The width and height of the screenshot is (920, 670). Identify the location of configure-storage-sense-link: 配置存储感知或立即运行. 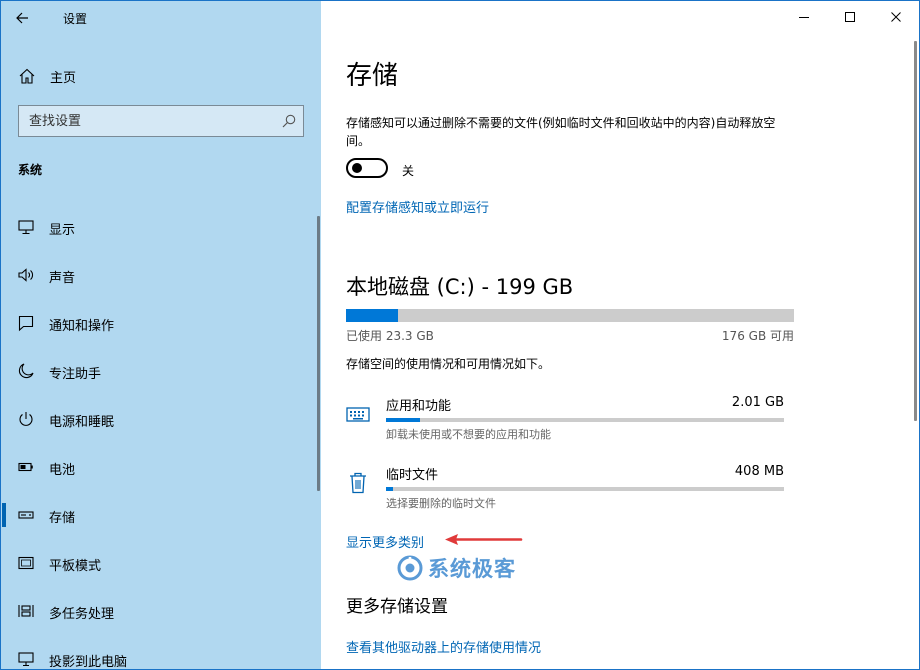
(417, 206).